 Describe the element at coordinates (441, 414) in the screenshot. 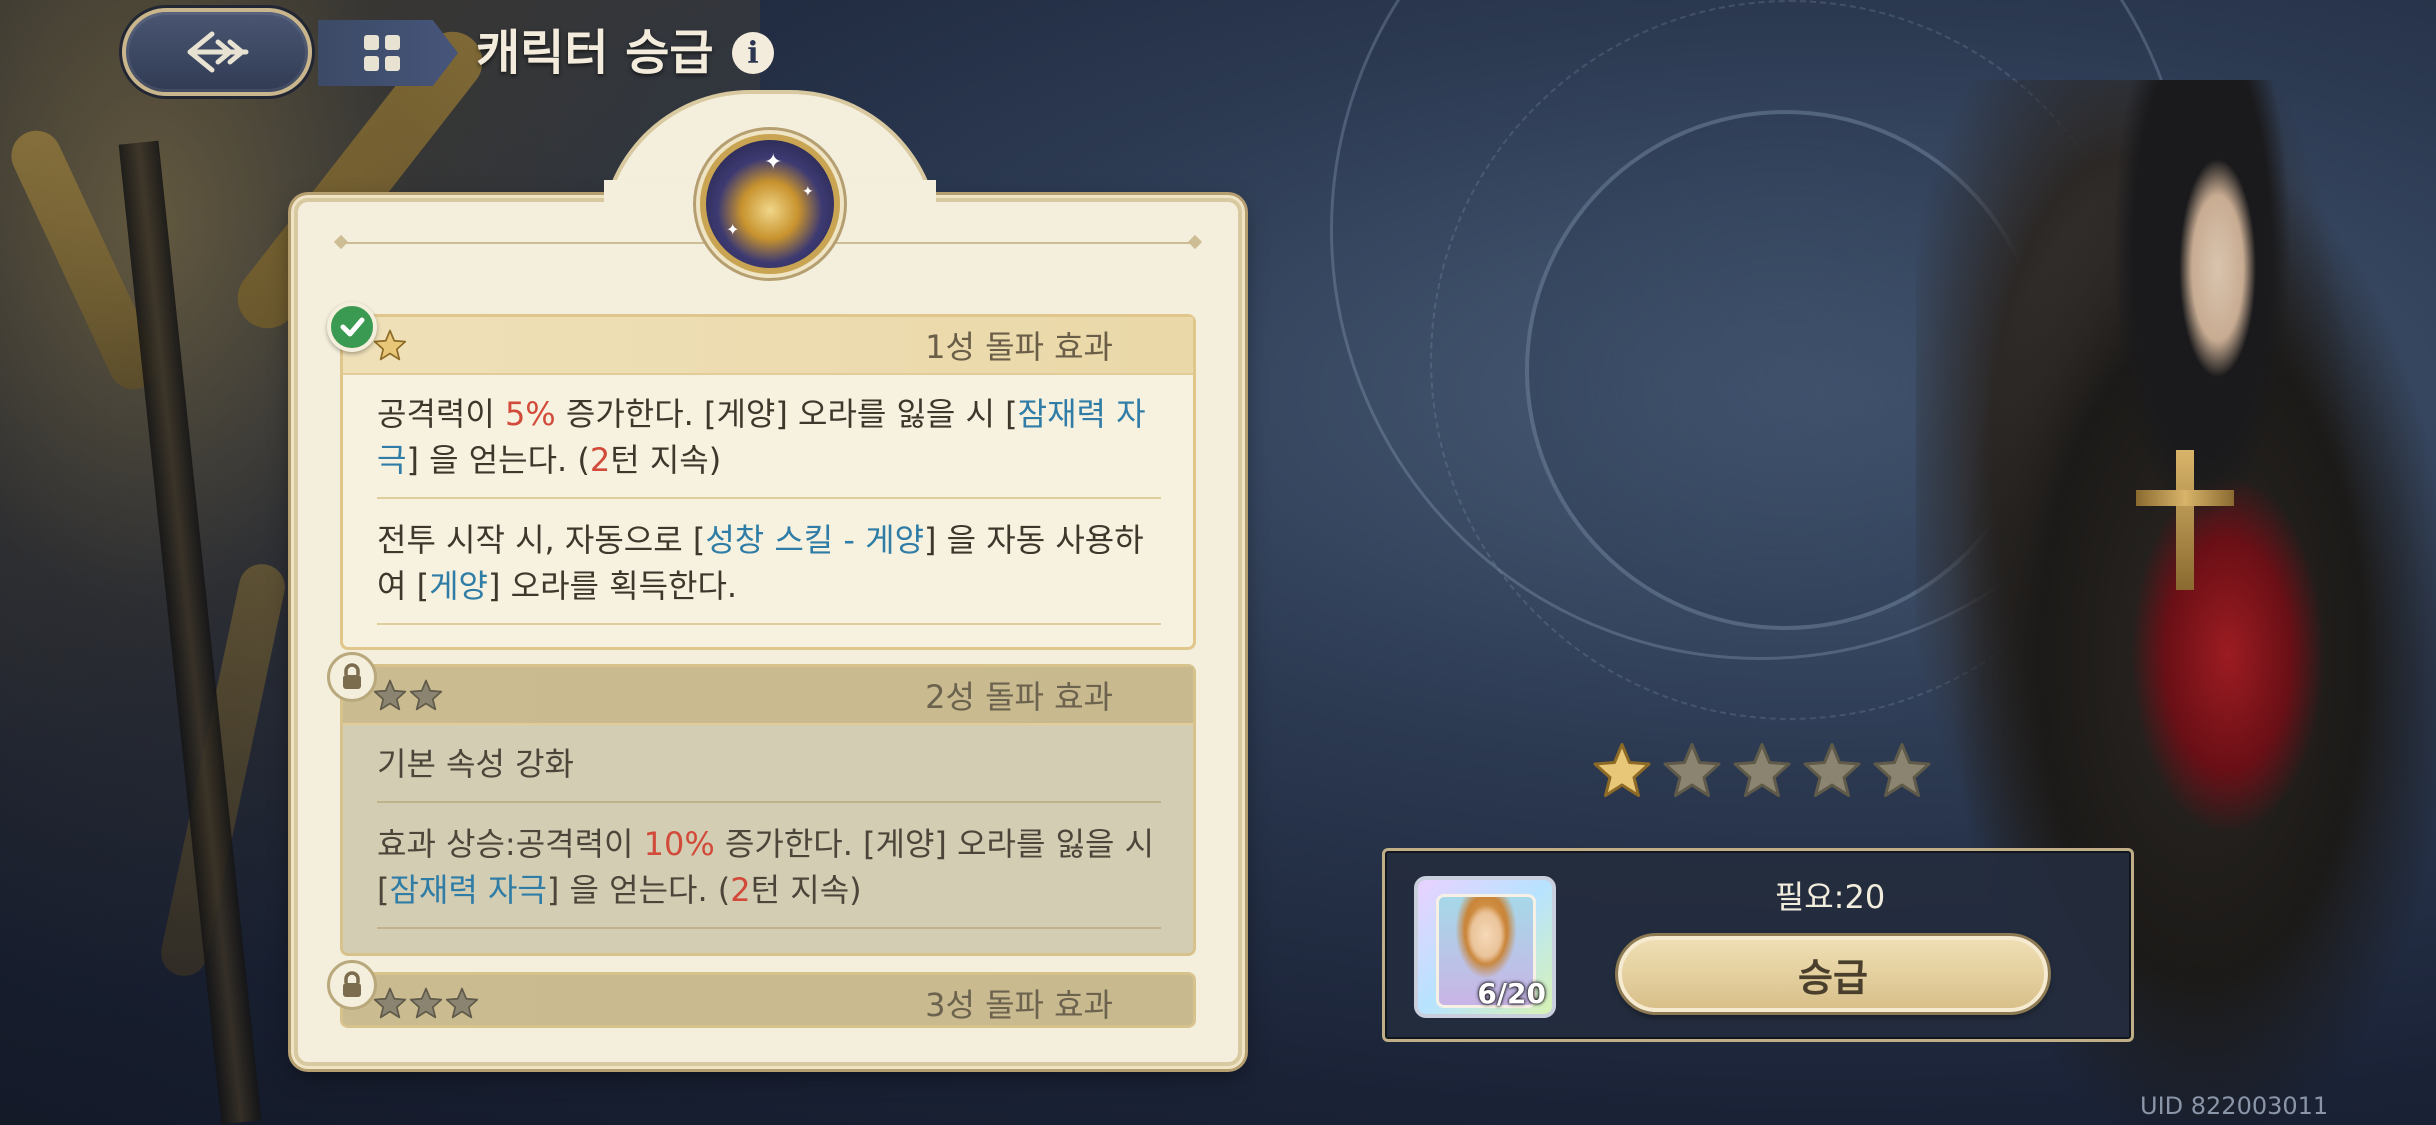

I see `text-segment: 공격력이` at that location.